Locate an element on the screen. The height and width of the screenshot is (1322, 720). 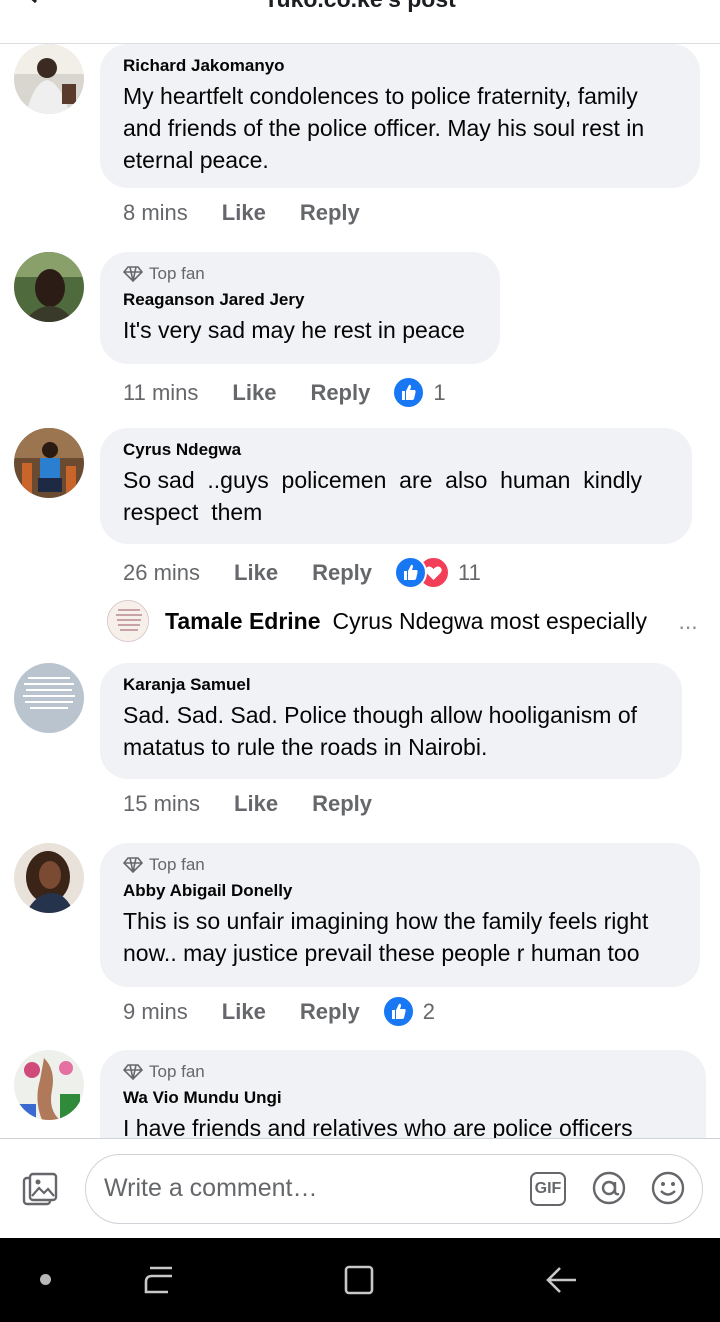
reaction-count: 2 is located at coordinates (428, 1011).